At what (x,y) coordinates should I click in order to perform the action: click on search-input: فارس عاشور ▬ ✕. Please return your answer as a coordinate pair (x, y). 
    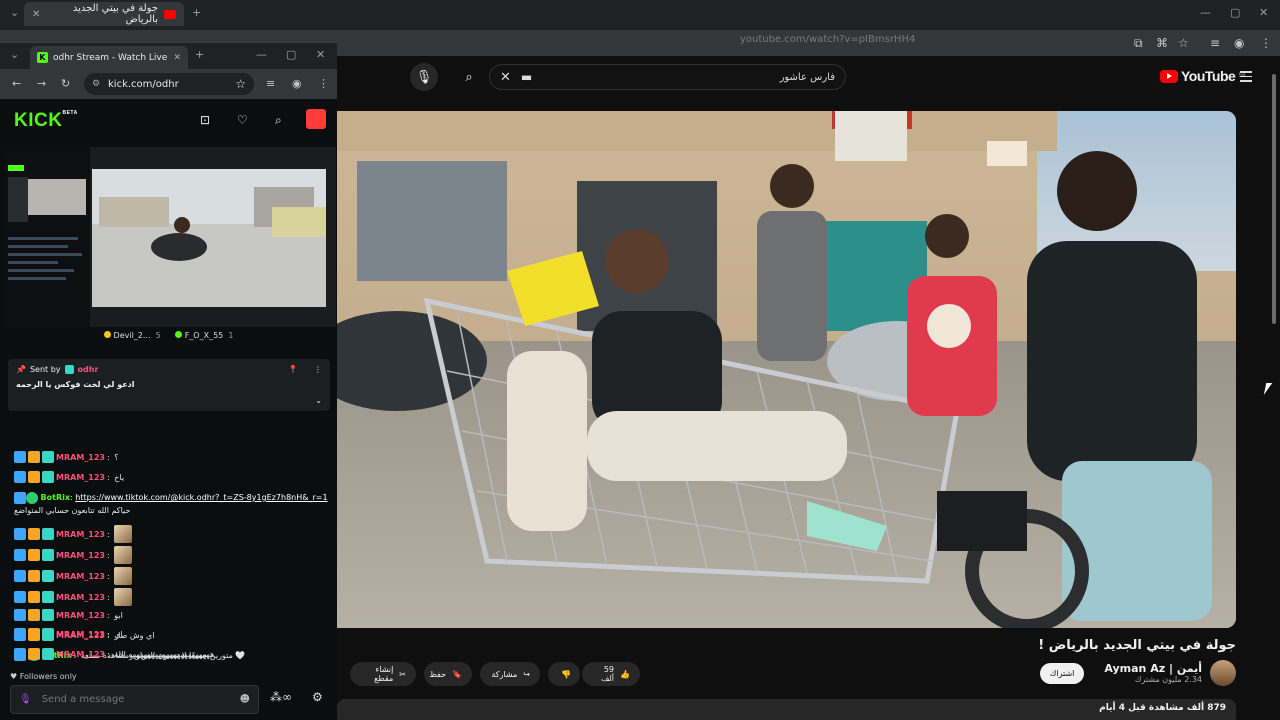
    Looking at the image, I should click on (667, 77).